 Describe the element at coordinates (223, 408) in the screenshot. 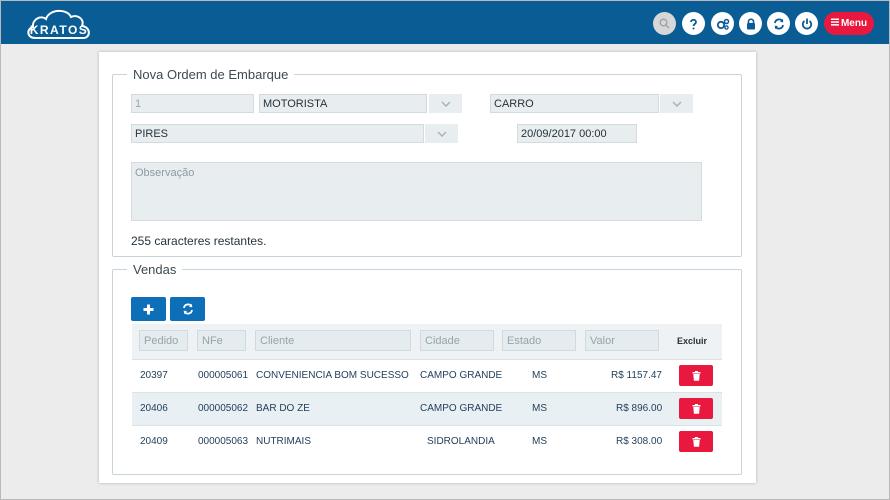

I see `cell-nfe: 000005062` at that location.